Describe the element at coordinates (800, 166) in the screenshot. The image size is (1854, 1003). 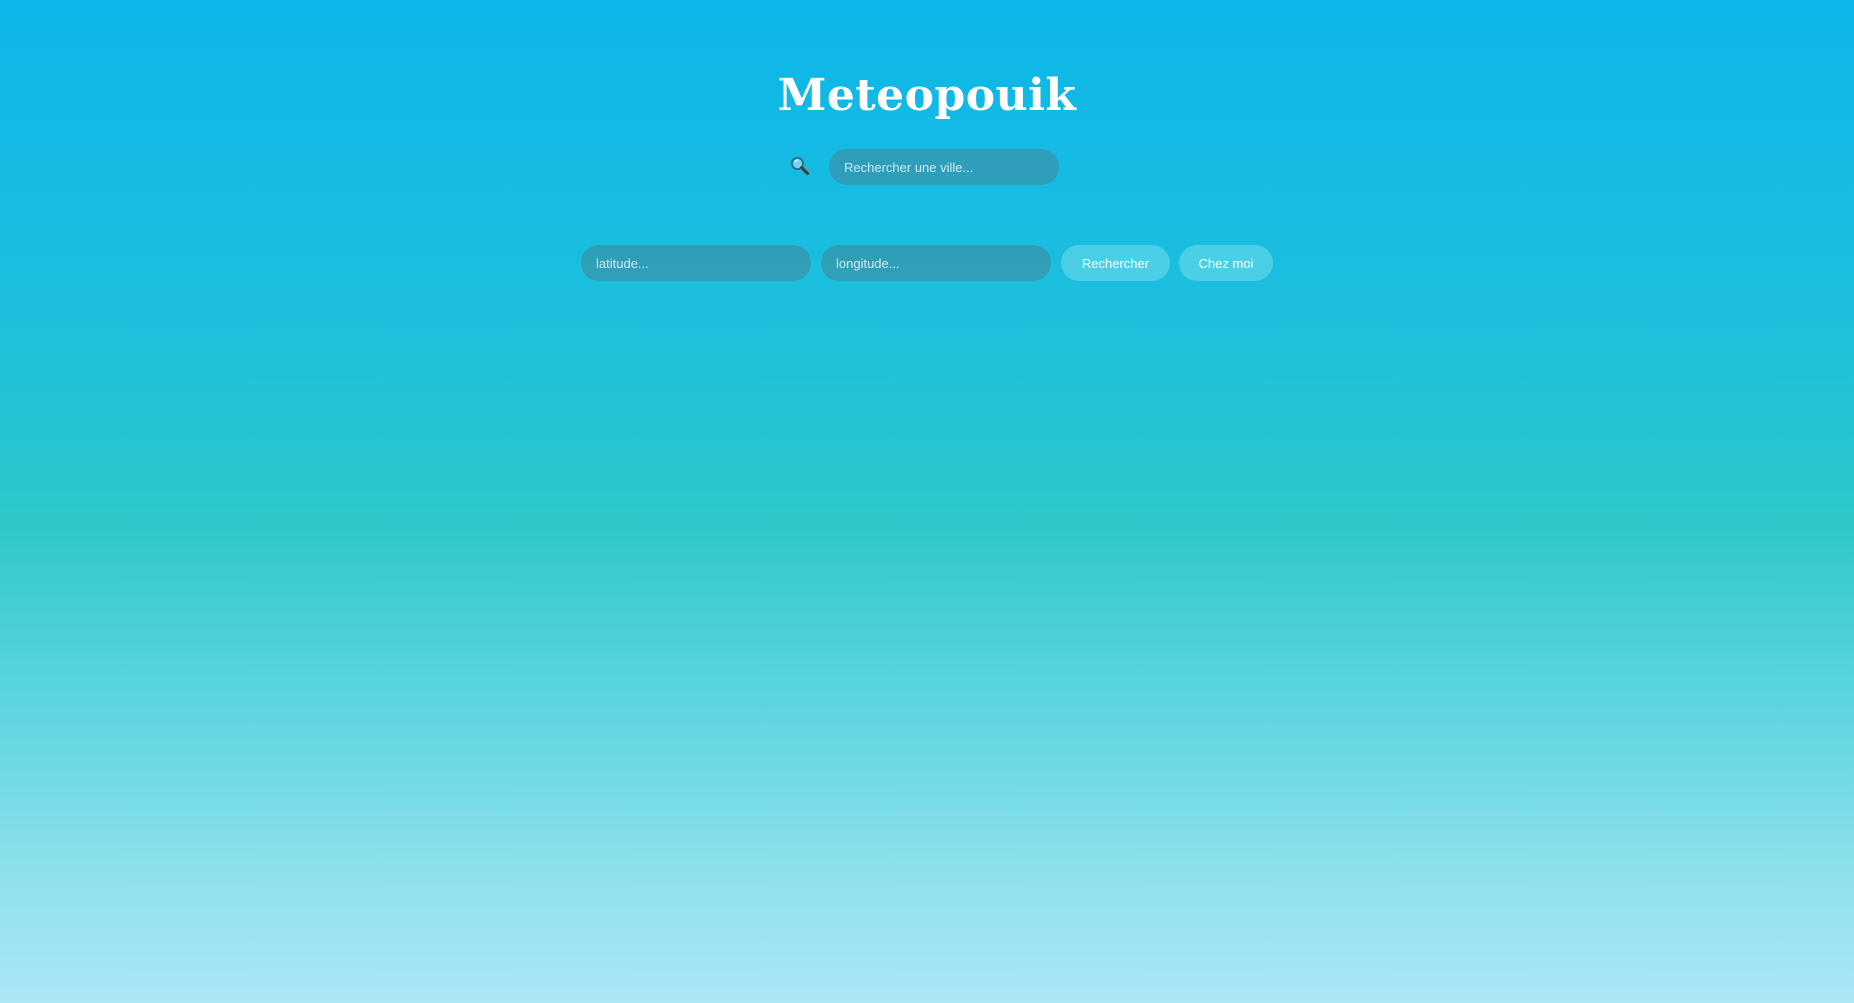
I see `search-icon` at that location.